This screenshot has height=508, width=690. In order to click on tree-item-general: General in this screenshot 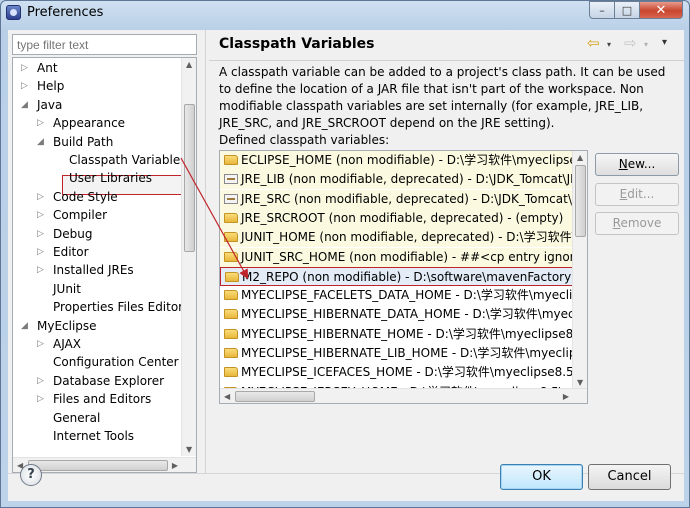, I will do `click(68, 418)`.